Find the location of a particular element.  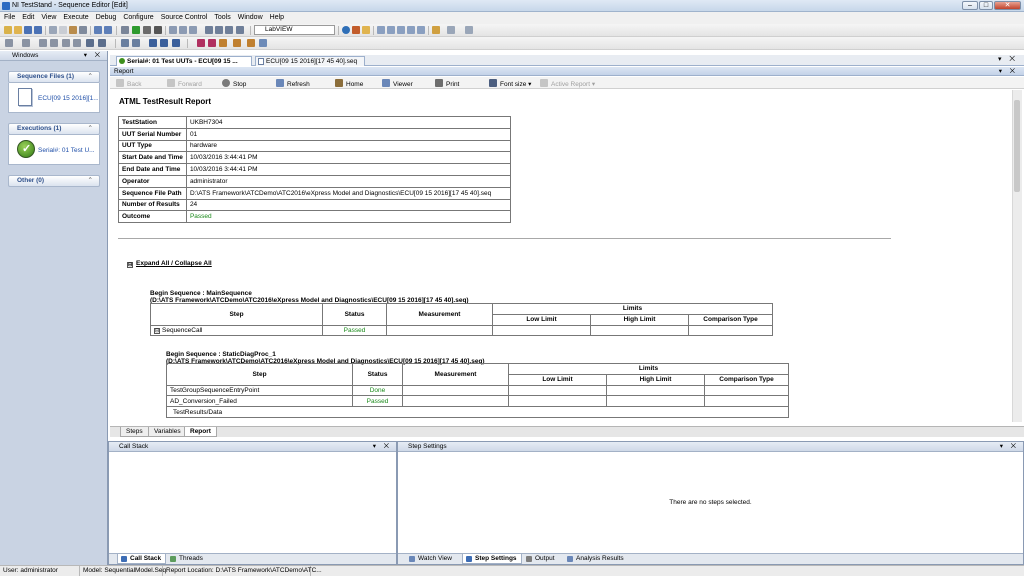

active-report-button: Active Report ▾ is located at coordinates (567, 83).